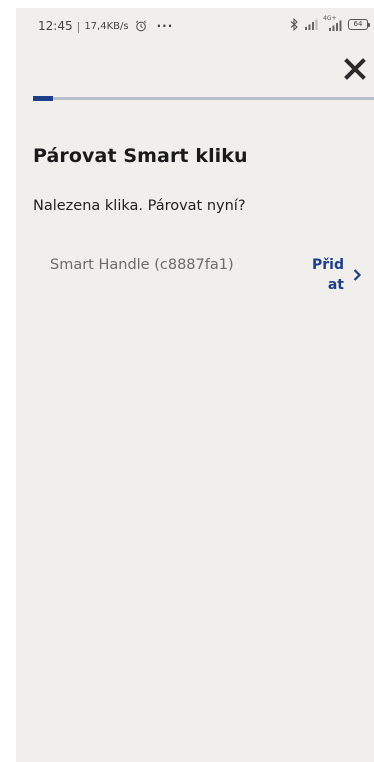  I want to click on cellular-signal-icon, so click(311, 24).